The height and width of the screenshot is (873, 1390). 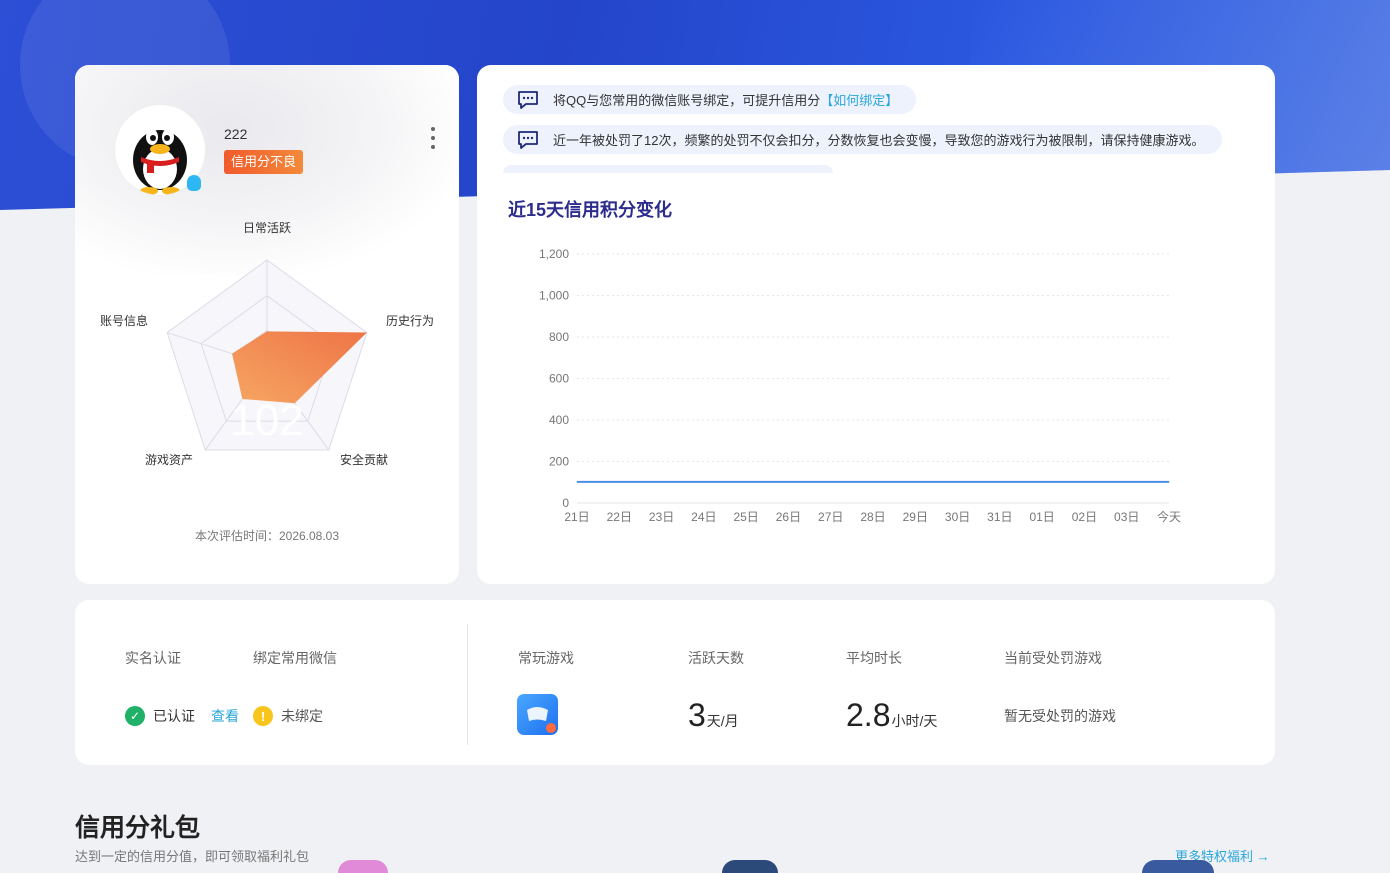 What do you see at coordinates (266, 420) in the screenshot?
I see `credit-score: 102` at bounding box center [266, 420].